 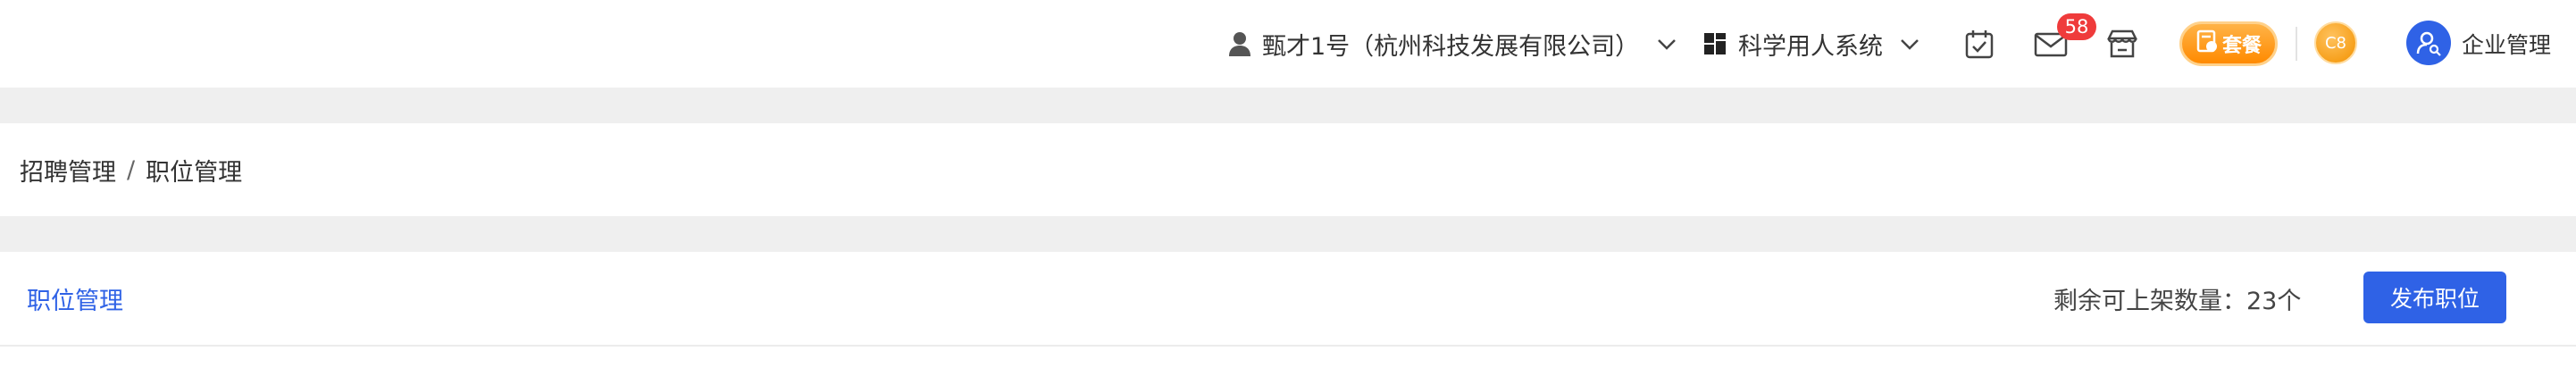 I want to click on package-icon, so click(x=2207, y=44).